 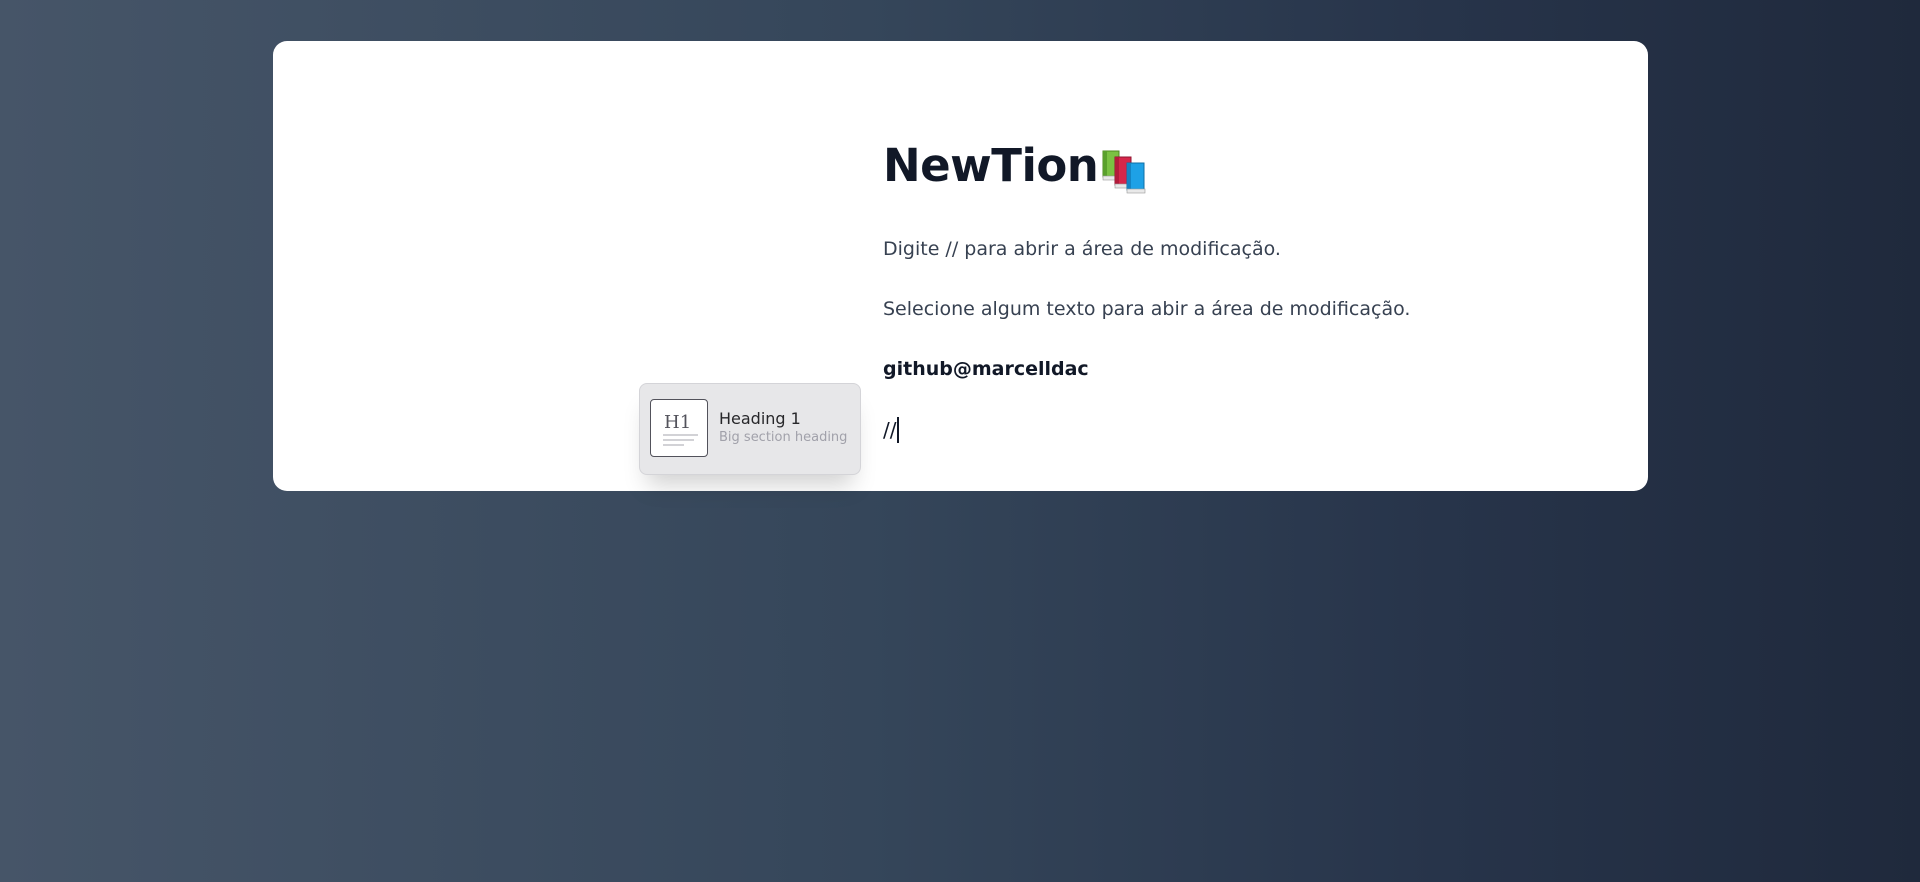 What do you see at coordinates (783, 437) in the screenshot?
I see `menu-item-description: Big section heading` at bounding box center [783, 437].